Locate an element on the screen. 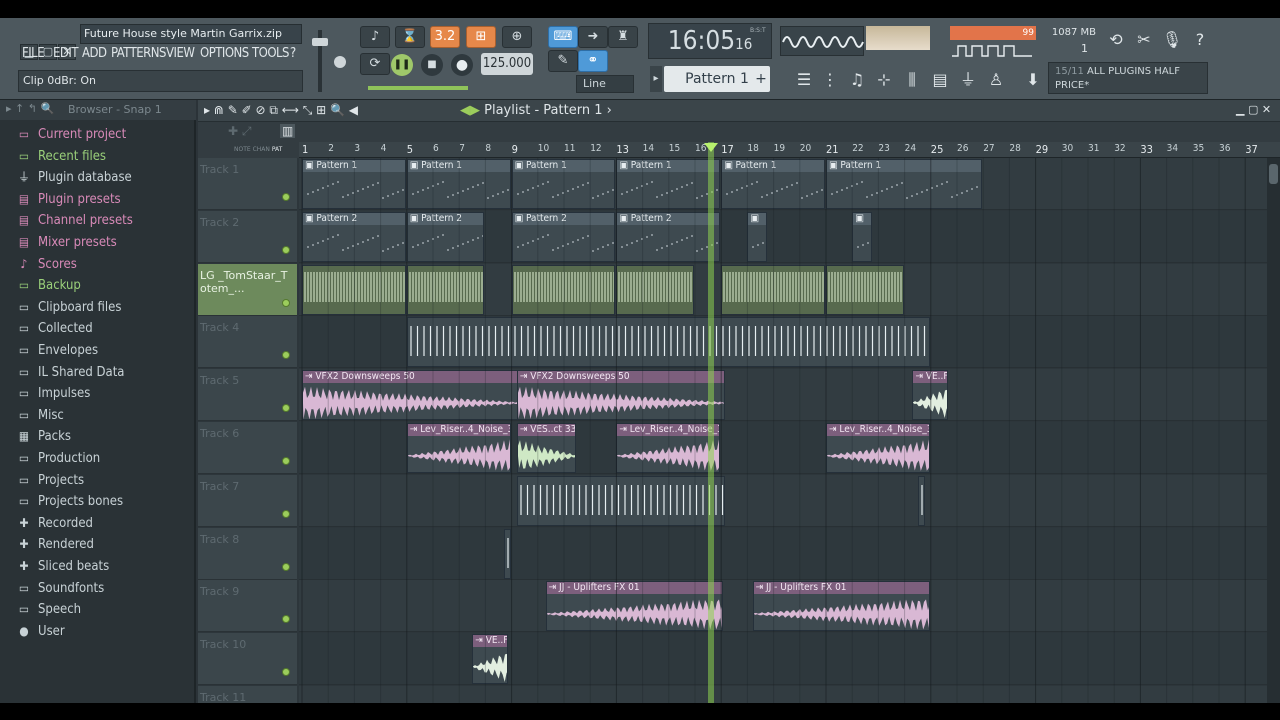 This screenshot has width=1280, height=720. track-header: Track 1 is located at coordinates (247, 184).